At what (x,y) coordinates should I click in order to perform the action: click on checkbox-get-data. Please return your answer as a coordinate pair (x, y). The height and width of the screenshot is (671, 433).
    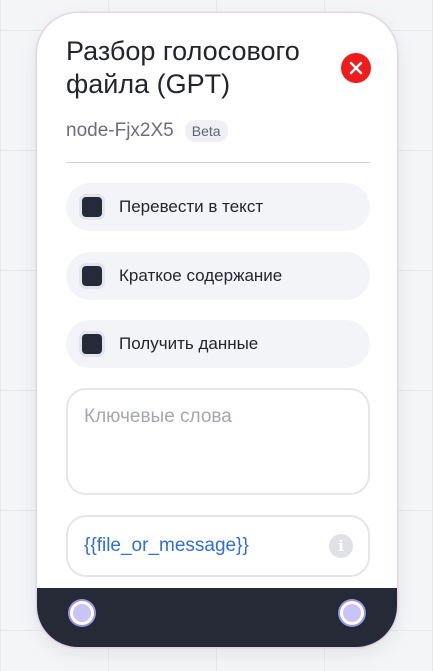
    Looking at the image, I should click on (92, 344).